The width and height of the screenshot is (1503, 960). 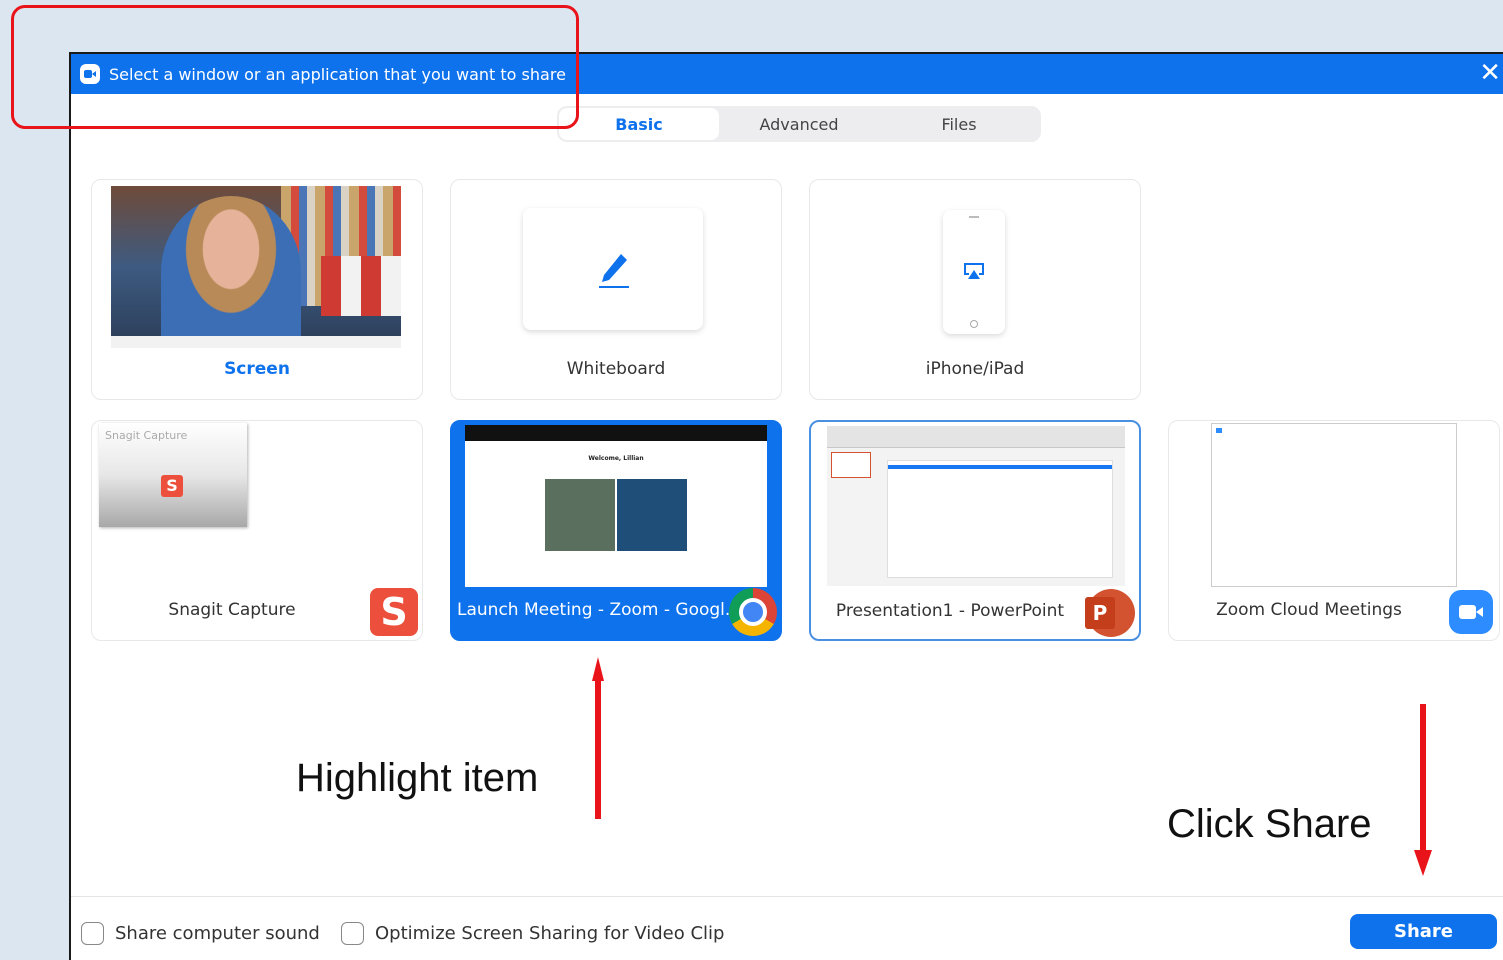 What do you see at coordinates (1423, 790) in the screenshot?
I see `arrow-down-icon` at bounding box center [1423, 790].